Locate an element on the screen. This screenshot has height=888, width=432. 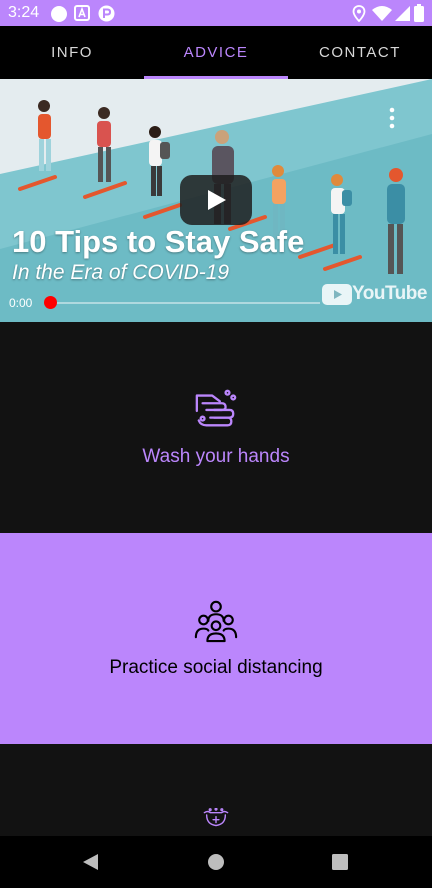
status-time: 3:24 is located at coordinates (24, 12).